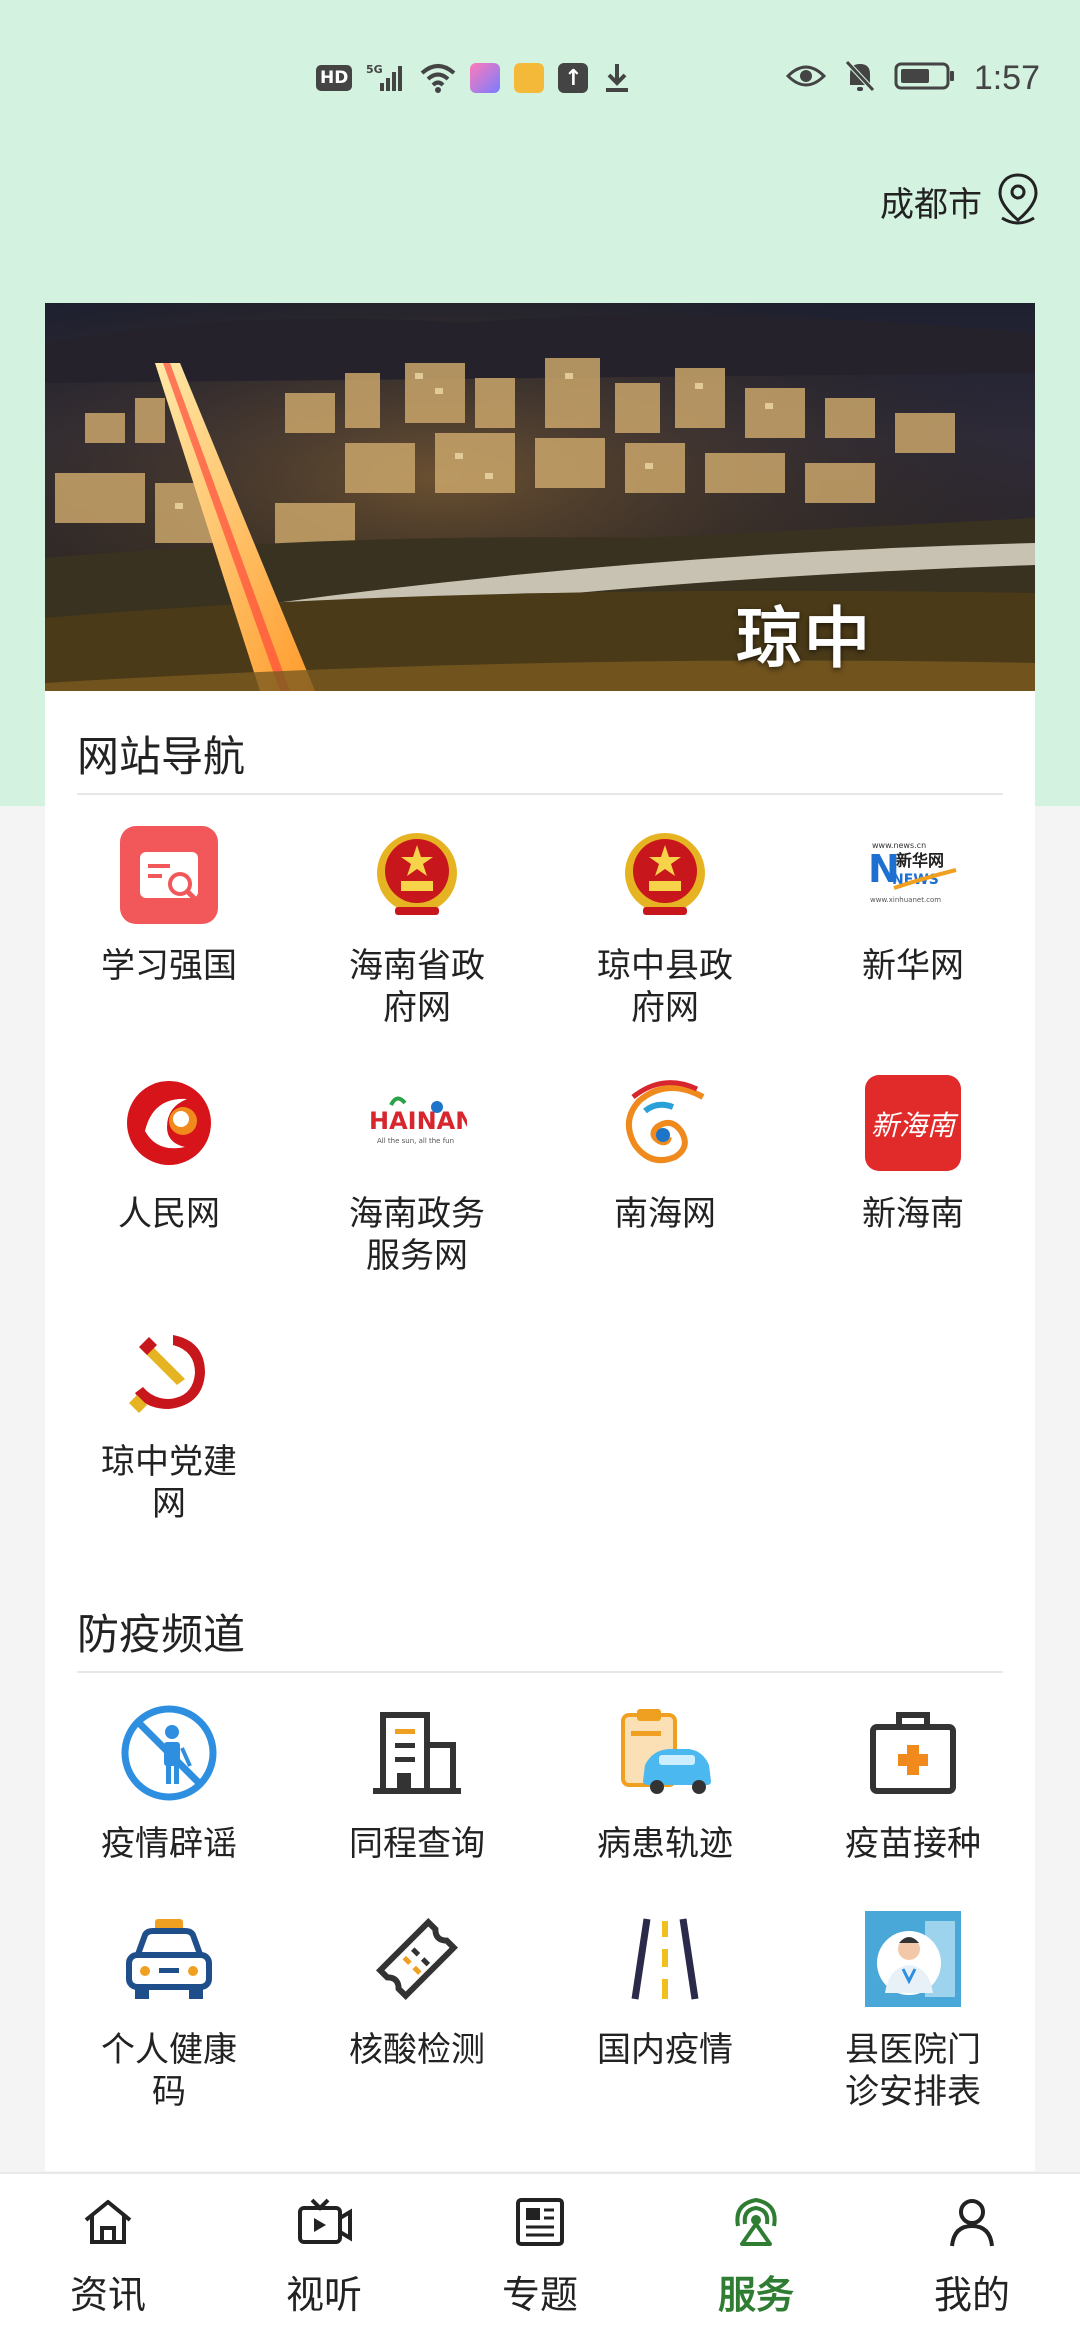 This screenshot has height=2342, width=1080. I want to click on tab-label: 视听, so click(323, 2295).